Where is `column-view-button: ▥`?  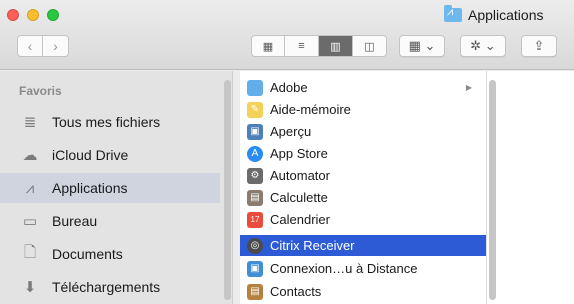 column-view-button: ▥ is located at coordinates (336, 46).